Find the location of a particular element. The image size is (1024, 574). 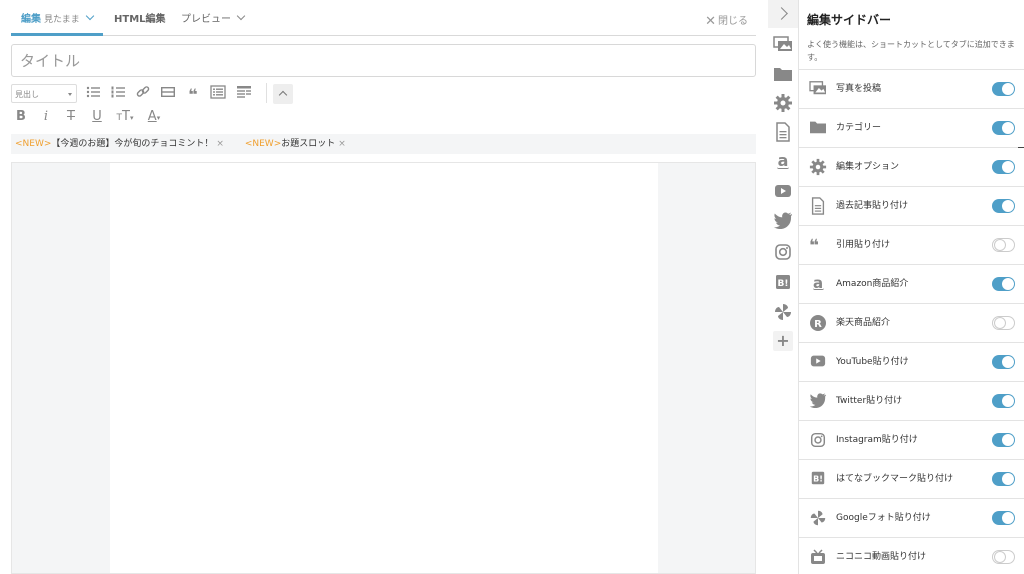

strikethrough-icon: T is located at coordinates (71, 117).